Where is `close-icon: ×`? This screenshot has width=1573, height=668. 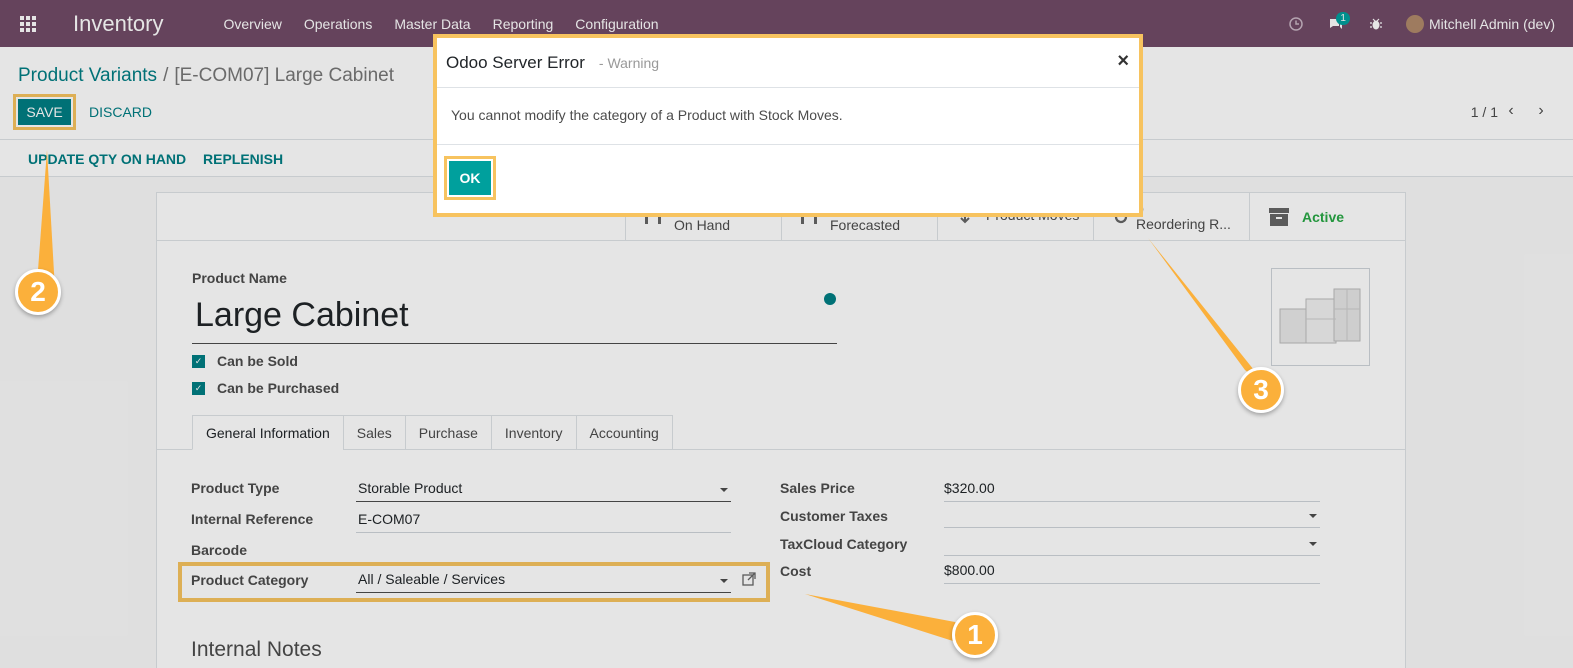 close-icon: × is located at coordinates (1123, 61).